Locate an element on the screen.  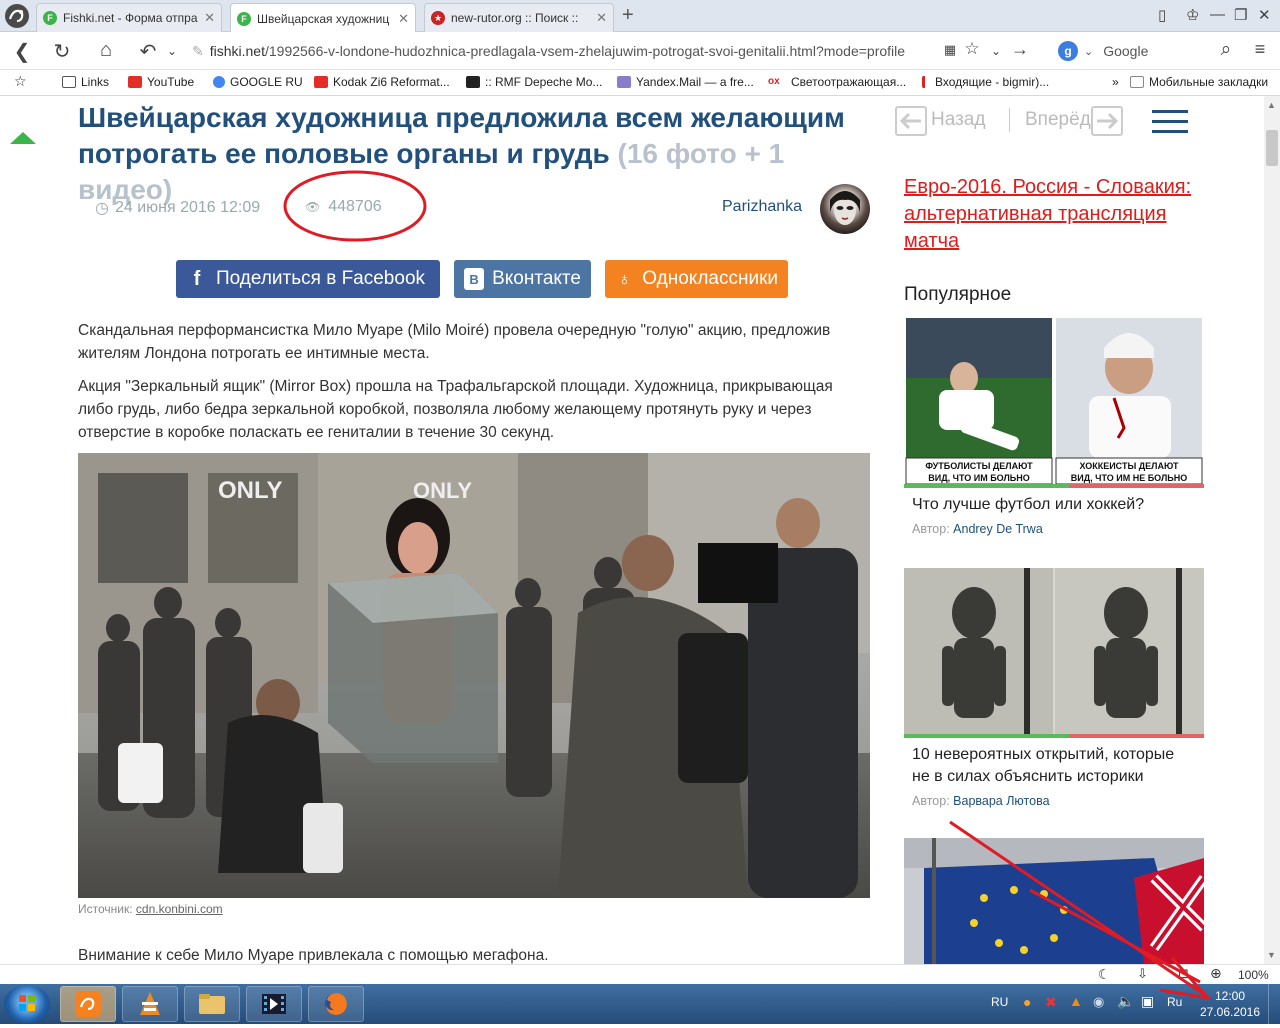
menu-icon: ≡ is located at coordinates (1260, 49).